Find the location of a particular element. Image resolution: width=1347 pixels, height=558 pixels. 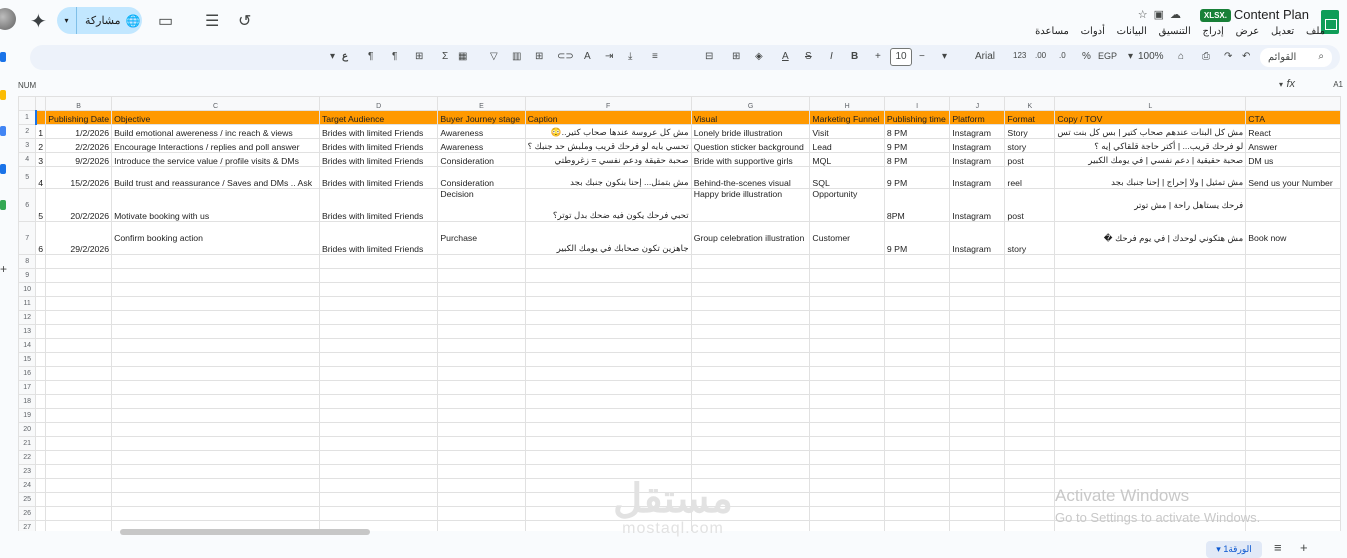

all-sheets-icon: ≡ is located at coordinates (1278, 547).